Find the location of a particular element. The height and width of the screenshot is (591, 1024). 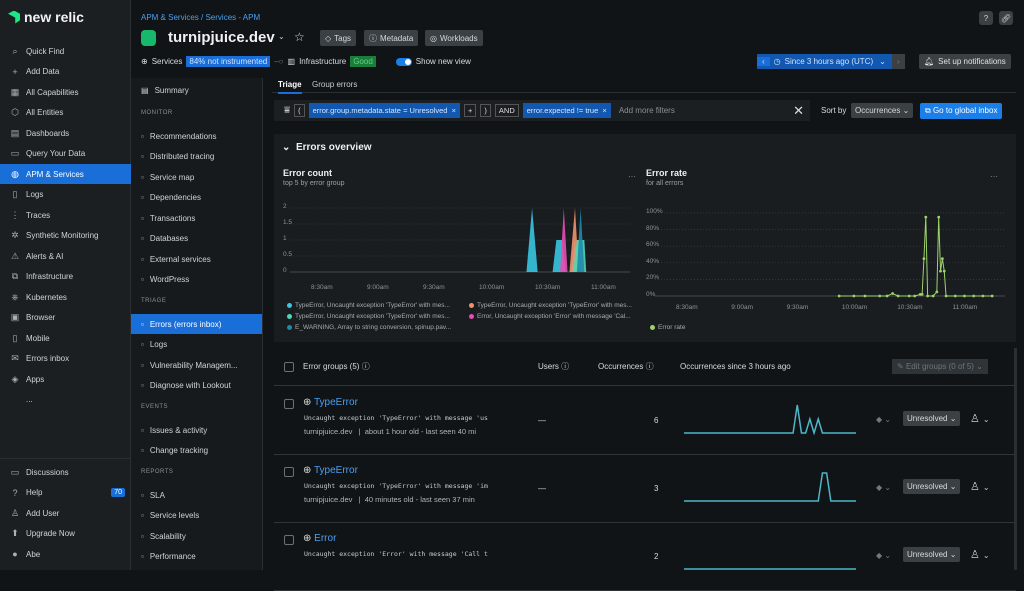

y-tick-label: 80% is located at coordinates (653, 228).